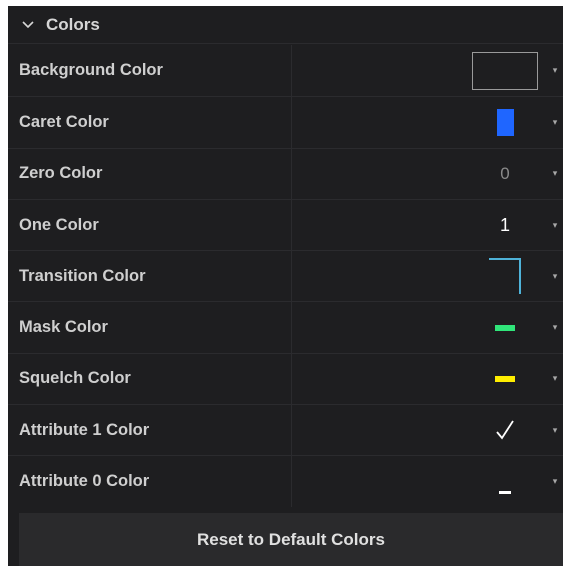 This screenshot has height=566, width=563. I want to click on row-background-color: Background Color ▾, so click(285, 71).